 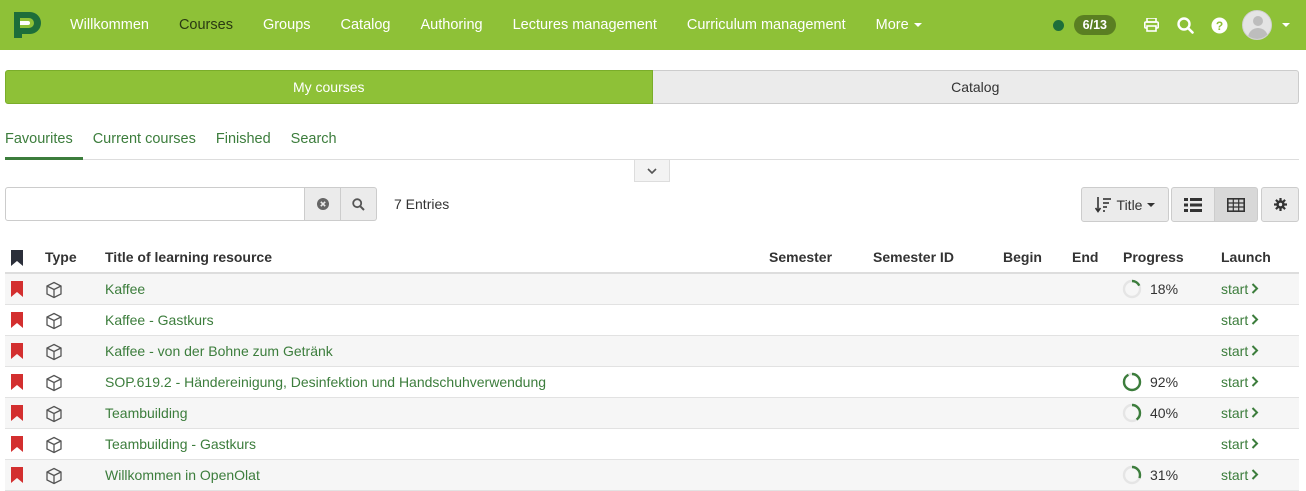 I want to click on nav-item-catalog: Catalog, so click(x=366, y=25).